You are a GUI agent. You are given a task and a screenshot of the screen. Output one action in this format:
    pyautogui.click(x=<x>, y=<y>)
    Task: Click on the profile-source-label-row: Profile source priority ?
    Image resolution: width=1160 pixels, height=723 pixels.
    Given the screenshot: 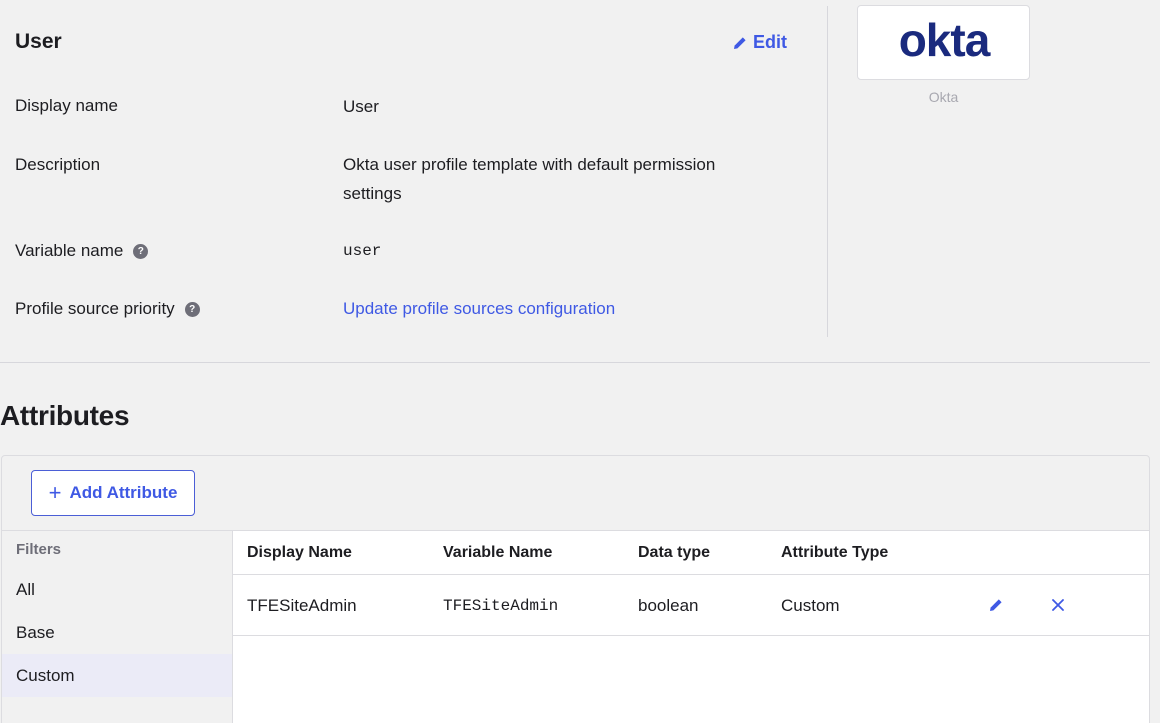 What is the action you would take?
    pyautogui.click(x=107, y=309)
    